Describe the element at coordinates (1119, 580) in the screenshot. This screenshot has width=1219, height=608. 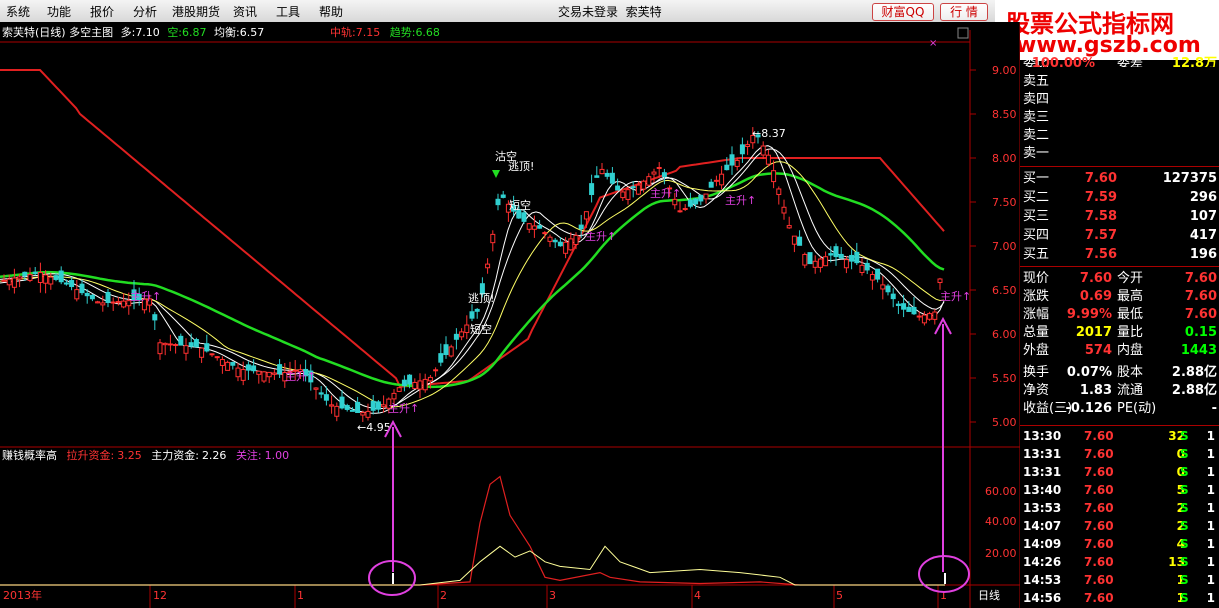
I see `tick-row: 14:53 7.60 1 S 1` at that location.